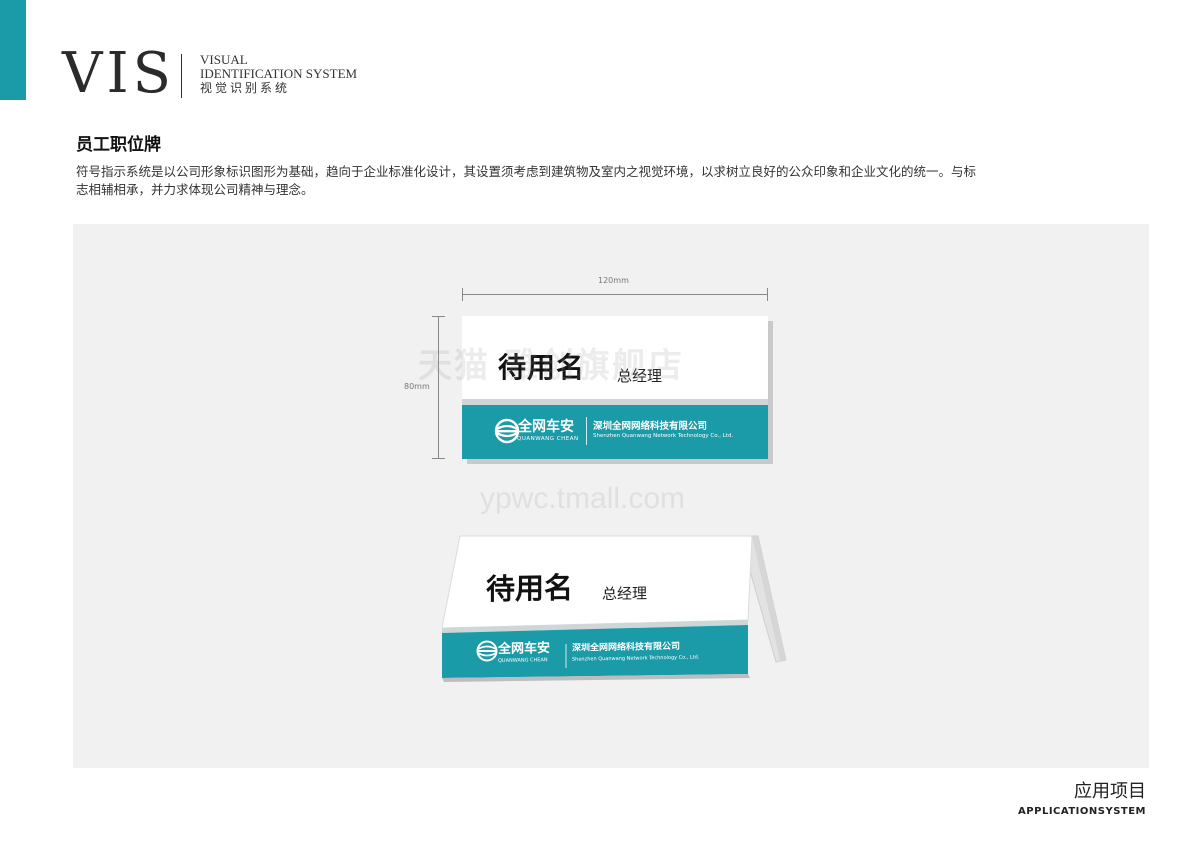  I want to click on width-dimension-label: 120mm, so click(613, 280).